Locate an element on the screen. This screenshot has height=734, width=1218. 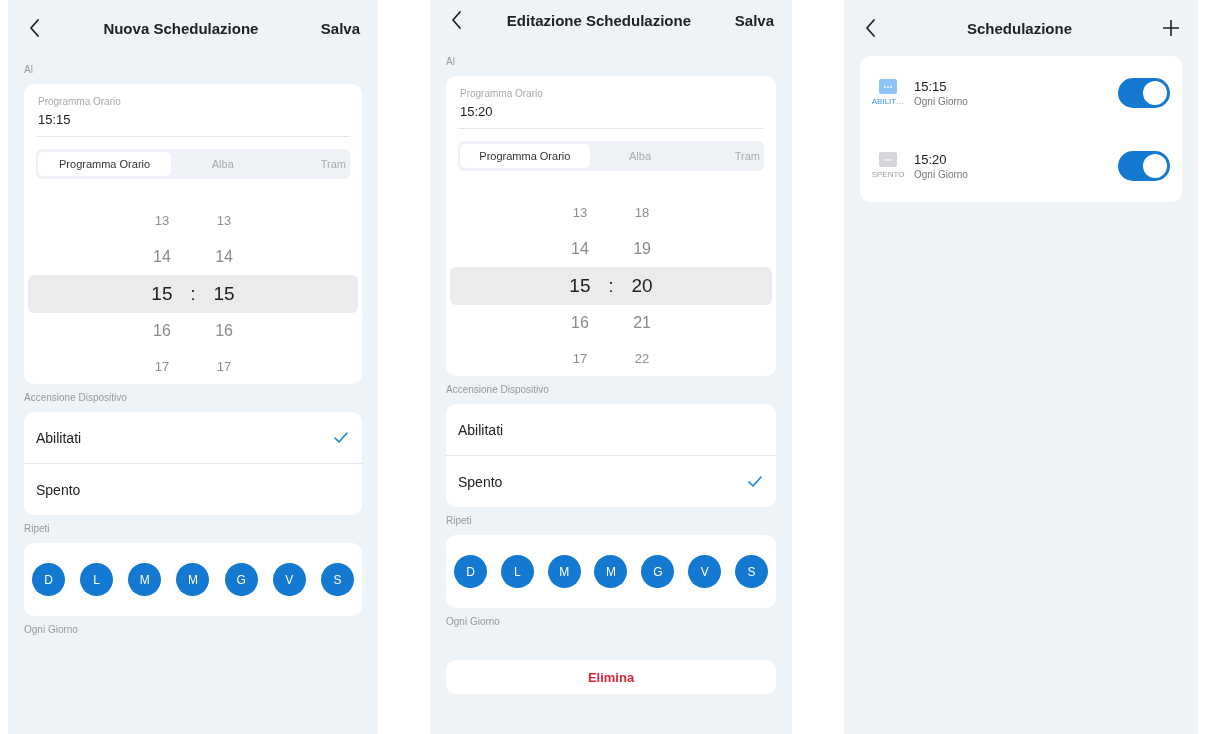
time-field: Programma Orario 15:15 is located at coordinates (193, 115).